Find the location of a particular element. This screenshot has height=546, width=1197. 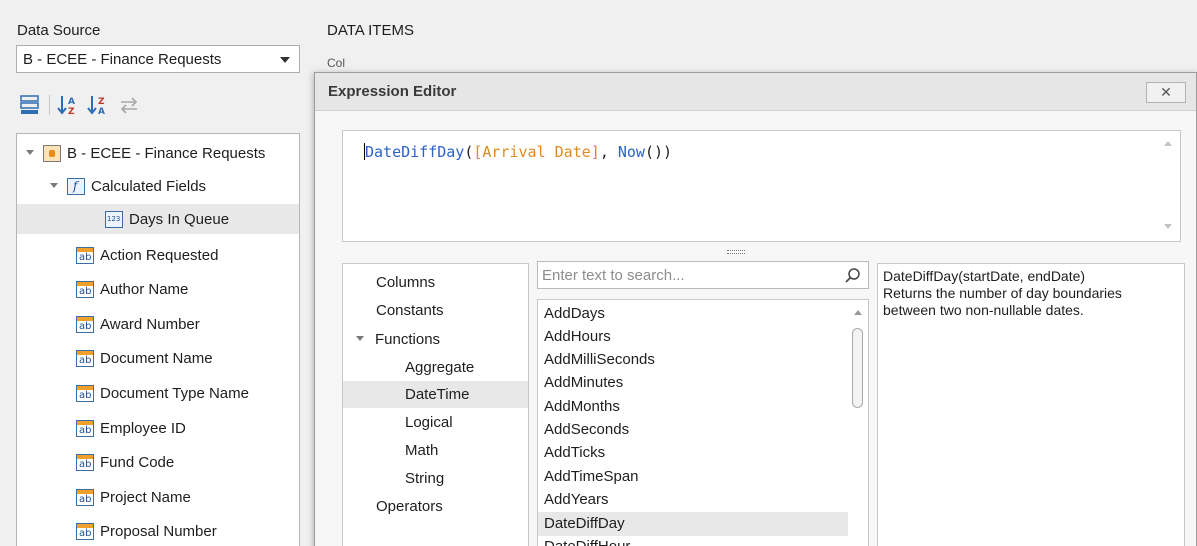

tree-item-label: Document Name is located at coordinates (156, 358).